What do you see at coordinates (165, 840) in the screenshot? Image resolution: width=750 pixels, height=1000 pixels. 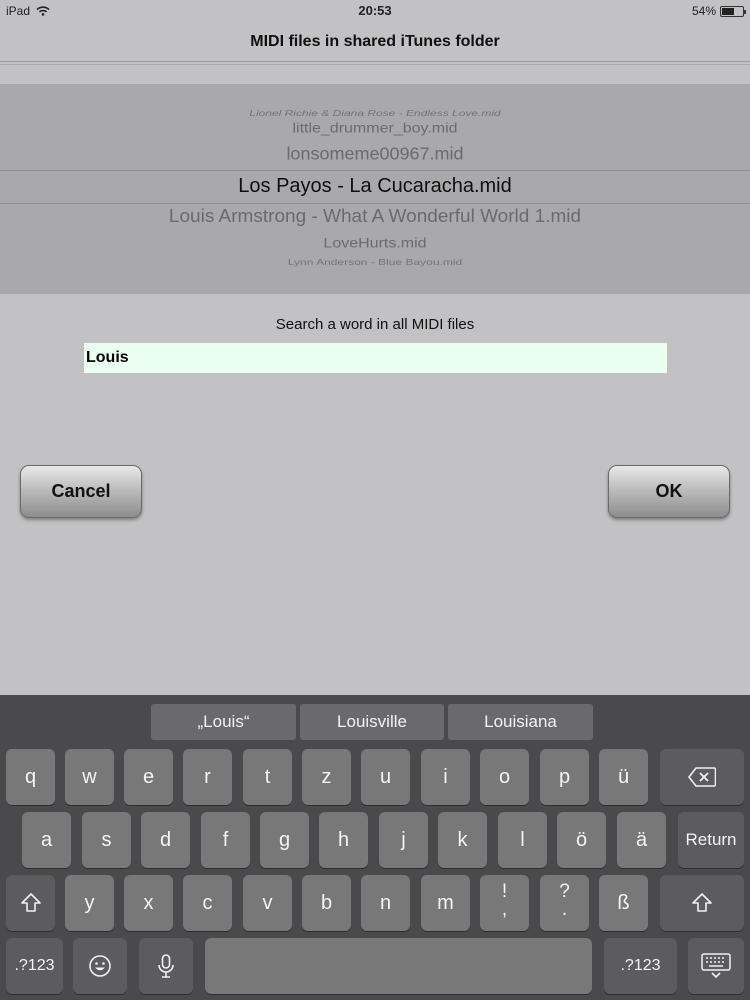 I see `key-d: d` at bounding box center [165, 840].